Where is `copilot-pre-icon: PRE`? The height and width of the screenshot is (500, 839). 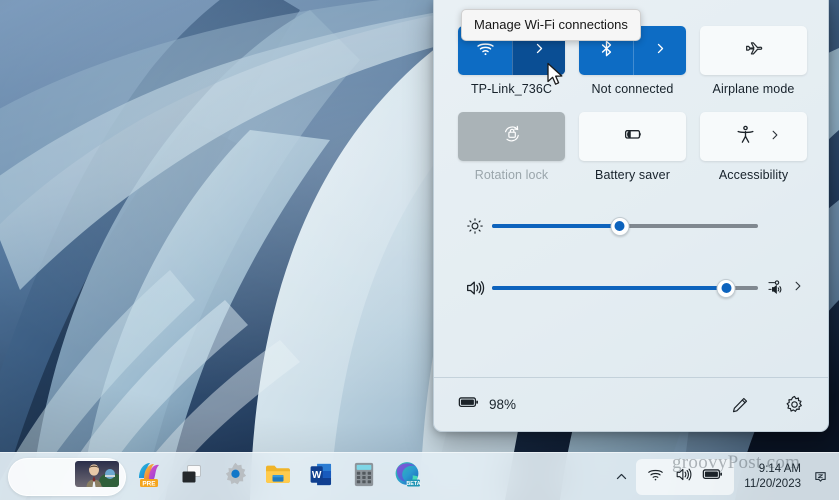
copilot-pre-icon: PRE is located at coordinates (149, 476).